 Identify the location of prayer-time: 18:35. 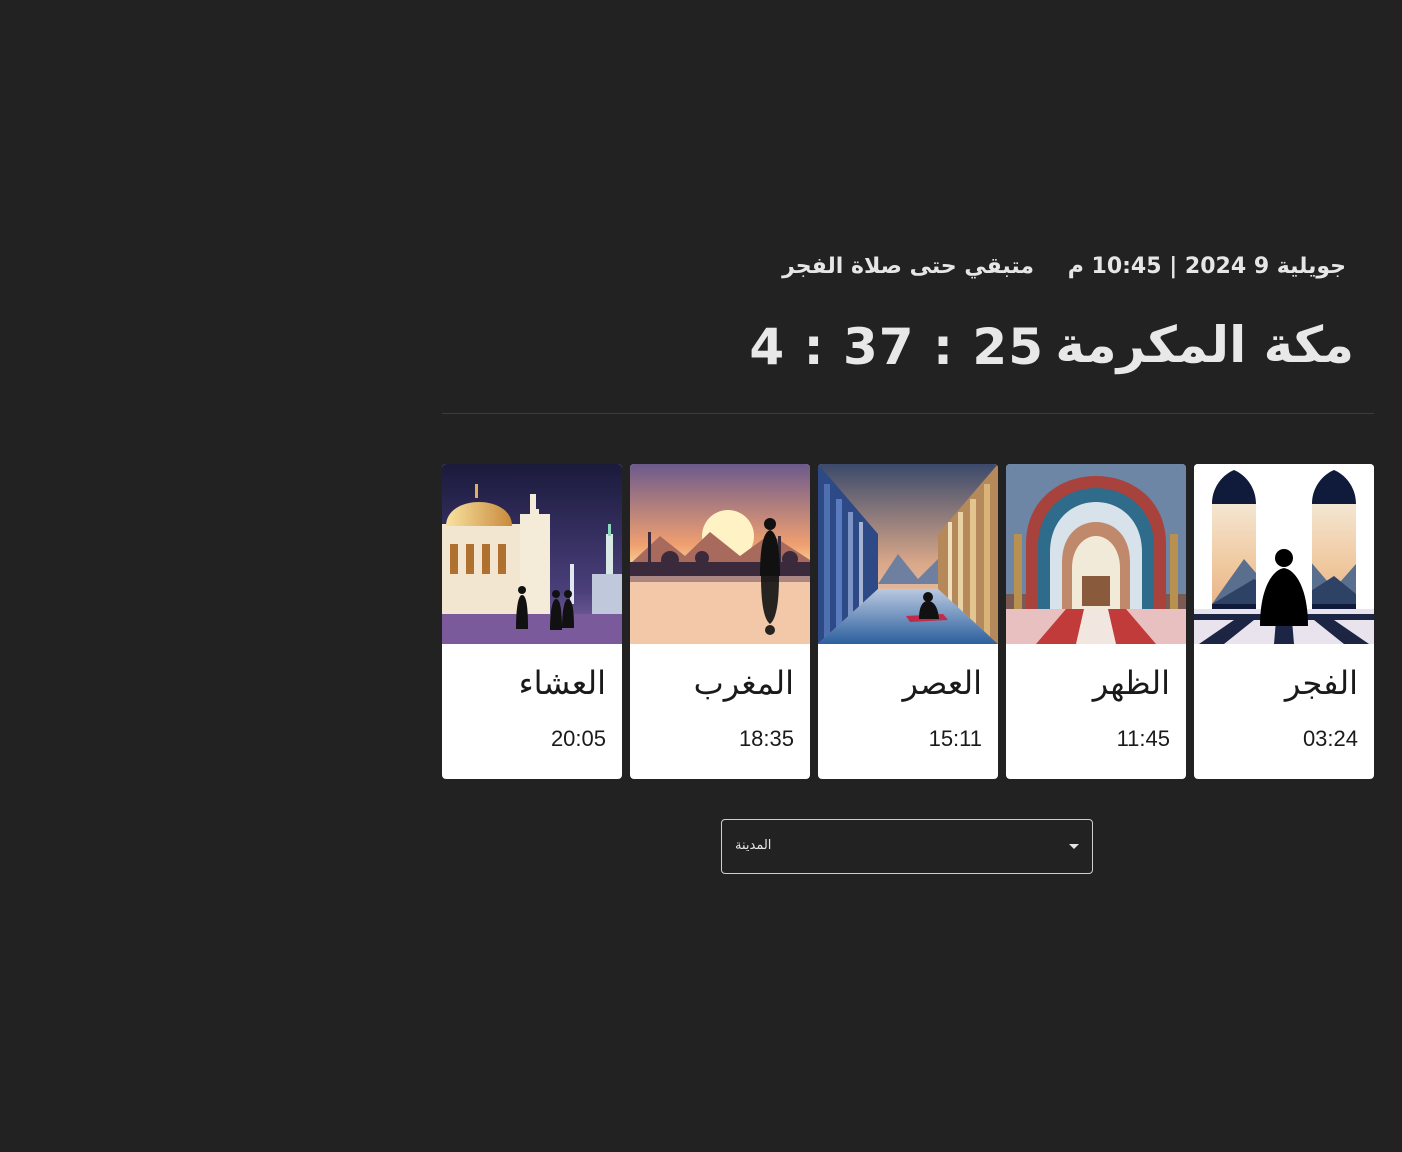
(766, 738).